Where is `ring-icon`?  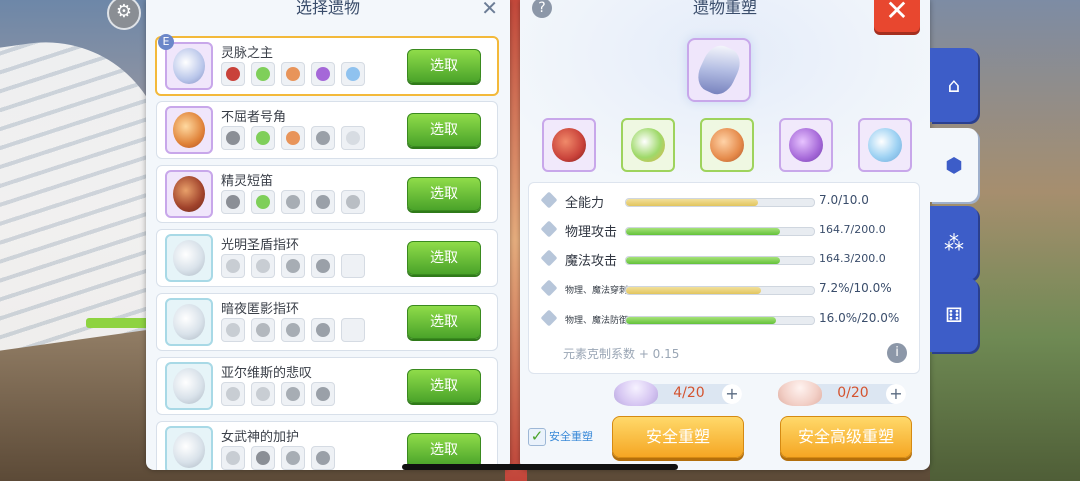 ring-icon is located at coordinates (189, 258).